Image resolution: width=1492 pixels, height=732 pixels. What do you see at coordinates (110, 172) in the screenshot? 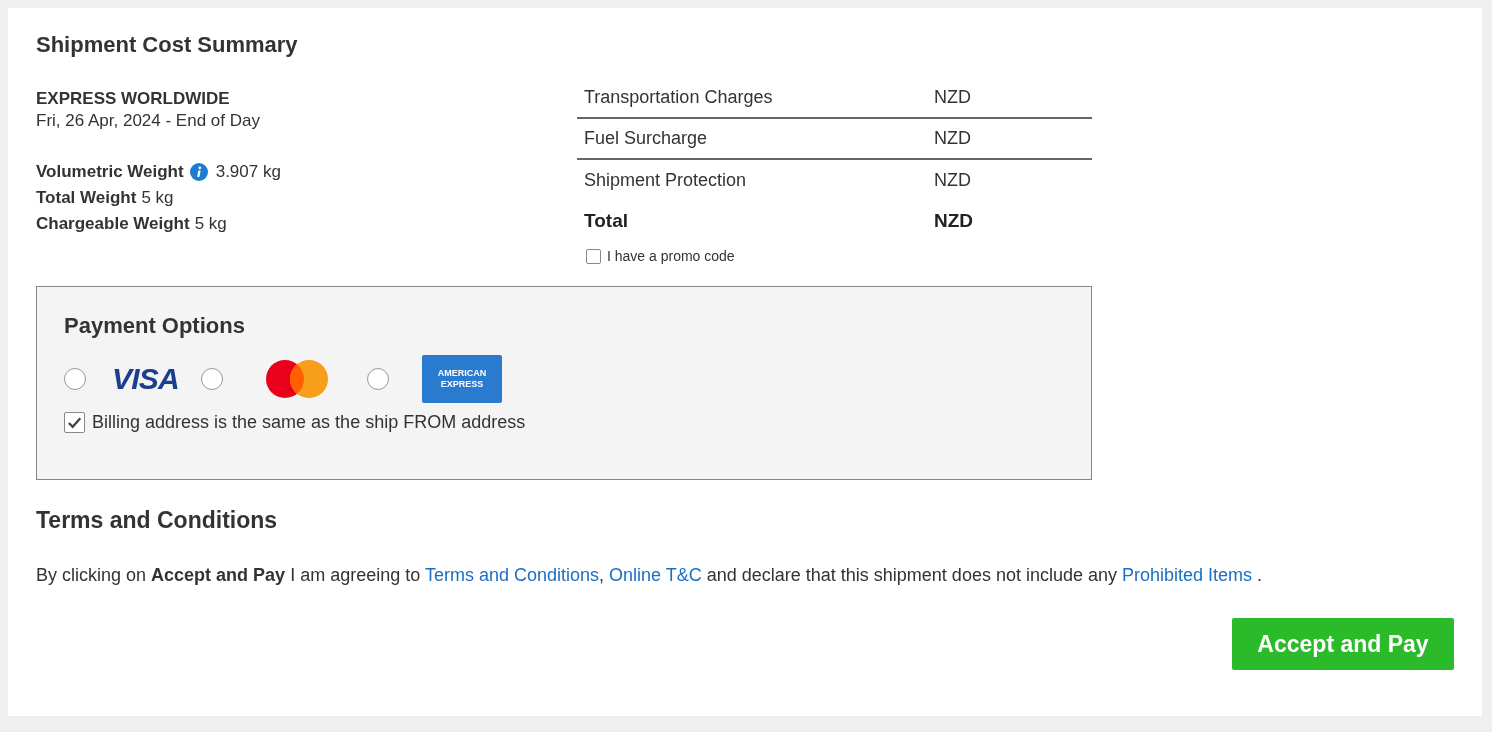
I see `weight-label: Volumetric Weight` at bounding box center [110, 172].